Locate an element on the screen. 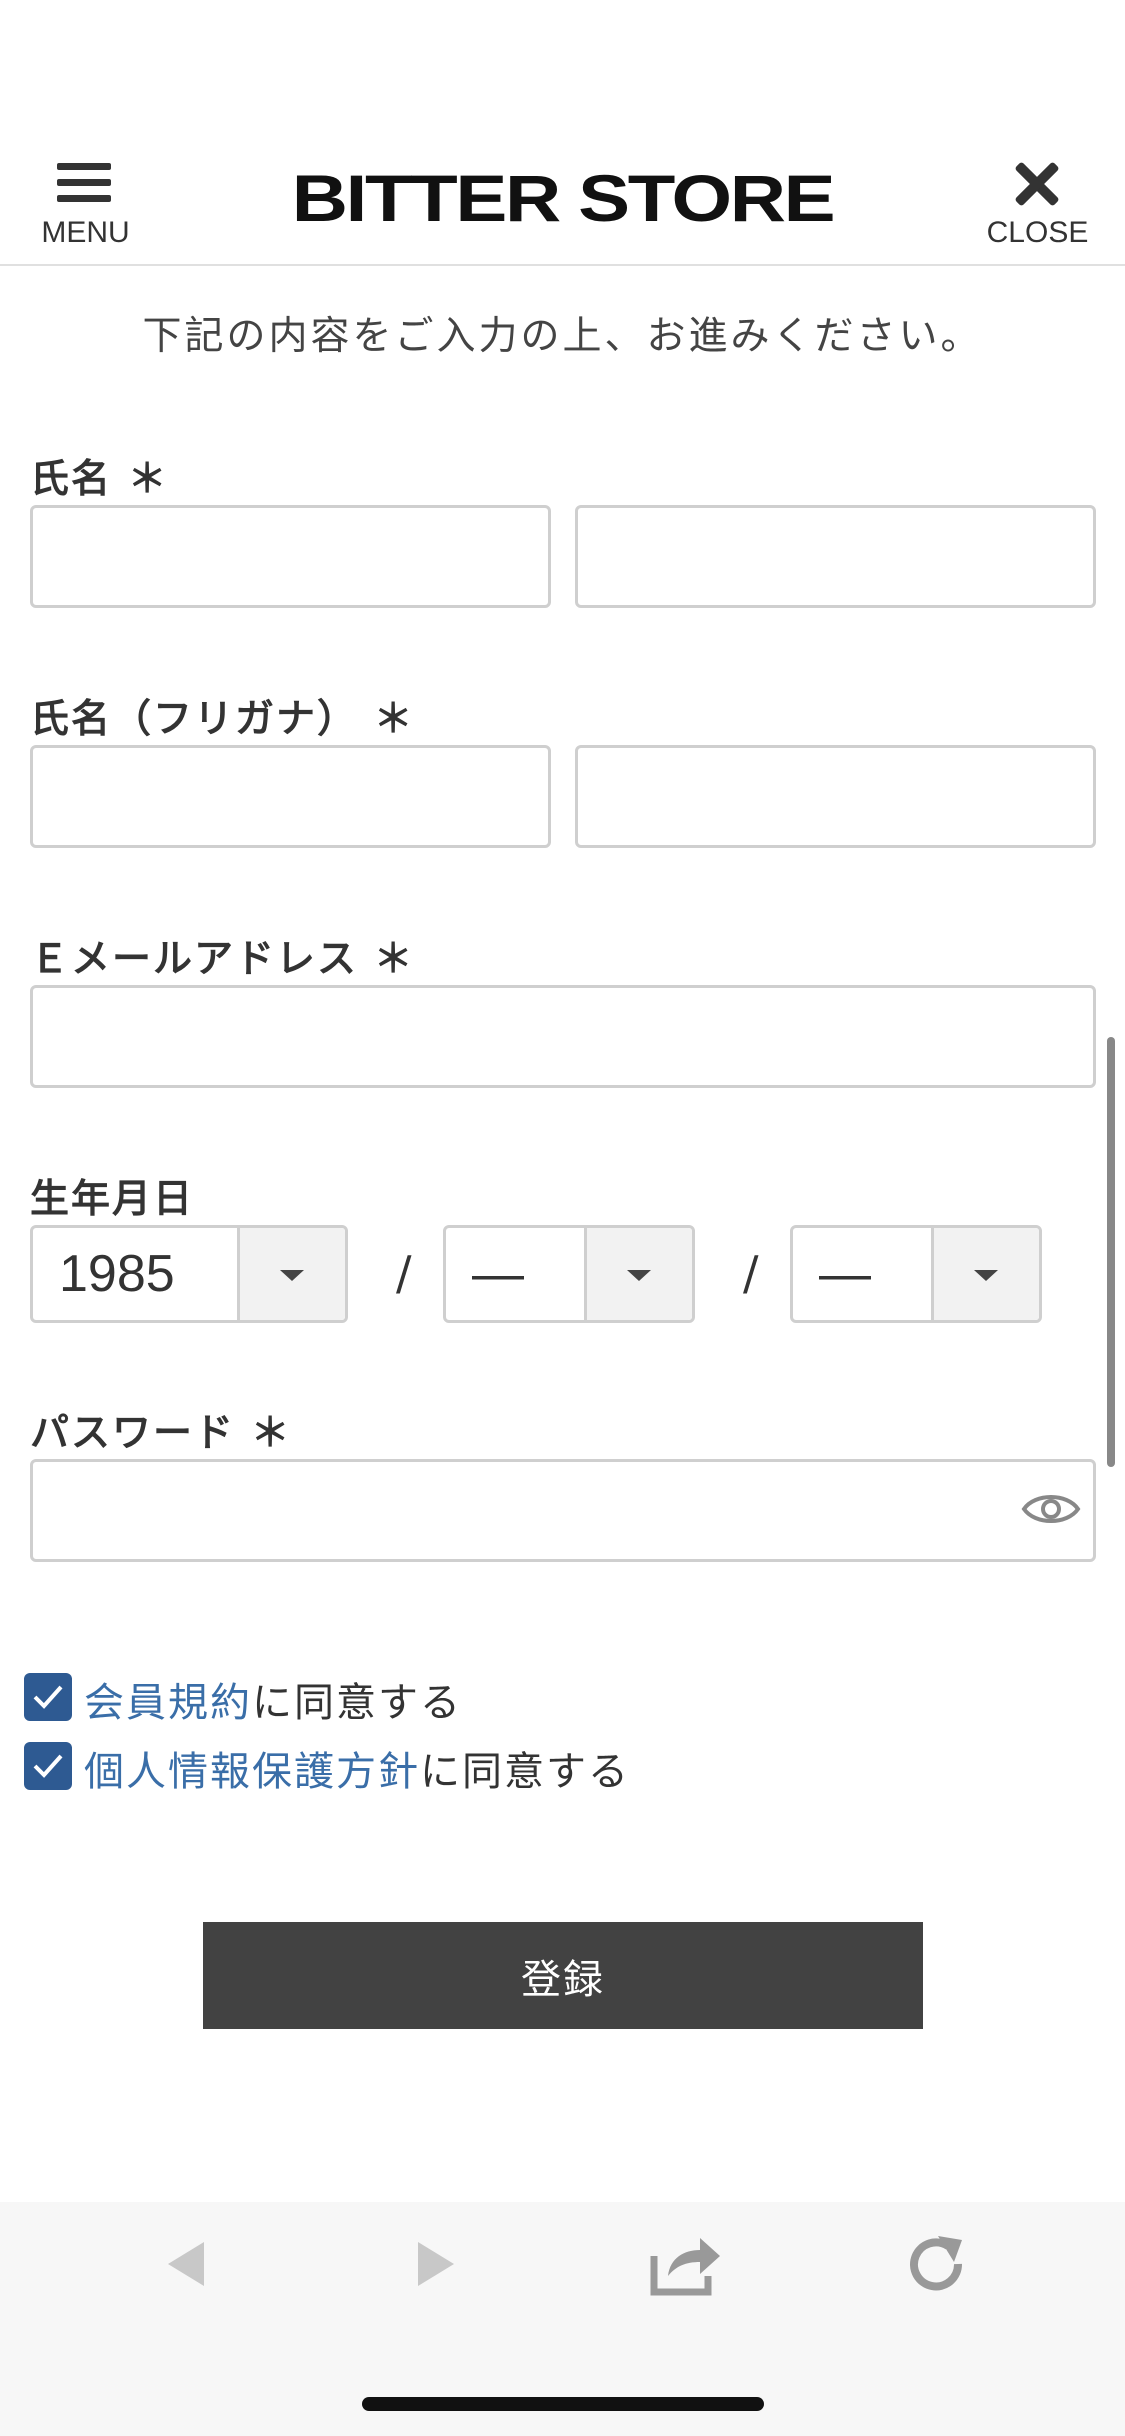 The height and width of the screenshot is (2436, 1125). first-name-kana-input is located at coordinates (835, 796).